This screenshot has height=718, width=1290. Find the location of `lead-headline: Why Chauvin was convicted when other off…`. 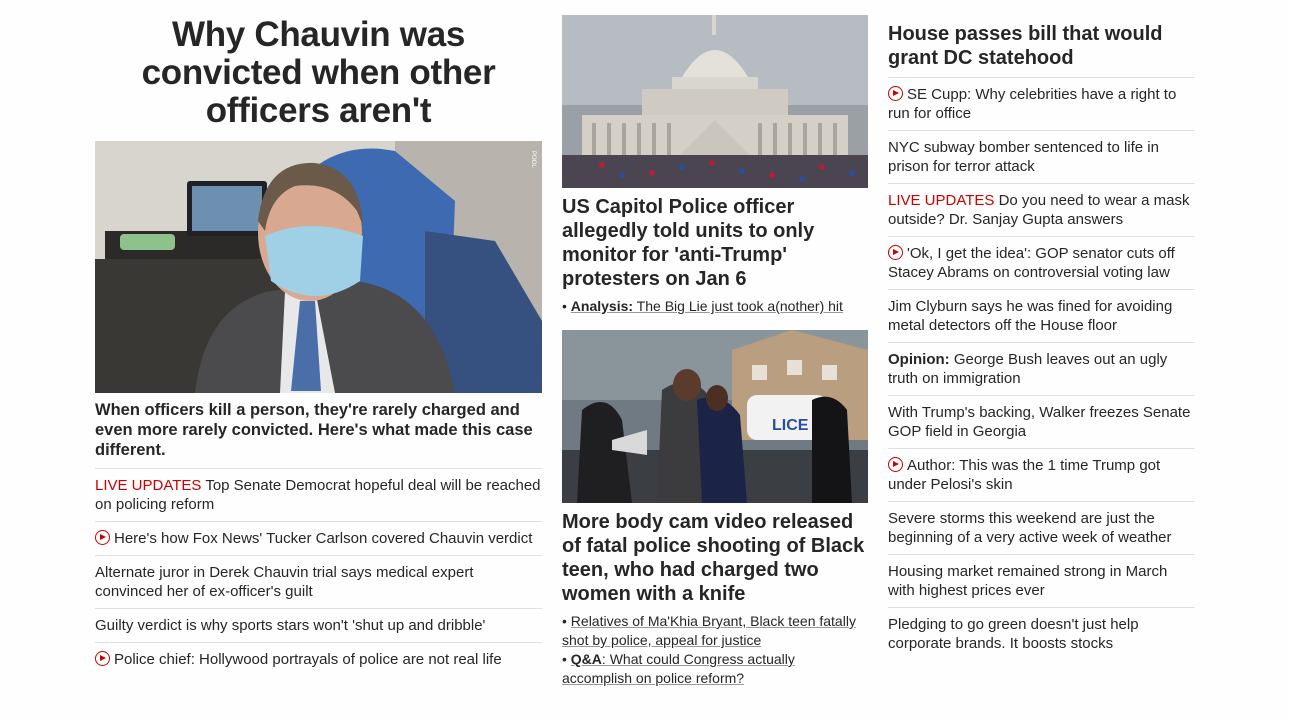

lead-headline: Why Chauvin was convicted when other off… is located at coordinates (318, 73).